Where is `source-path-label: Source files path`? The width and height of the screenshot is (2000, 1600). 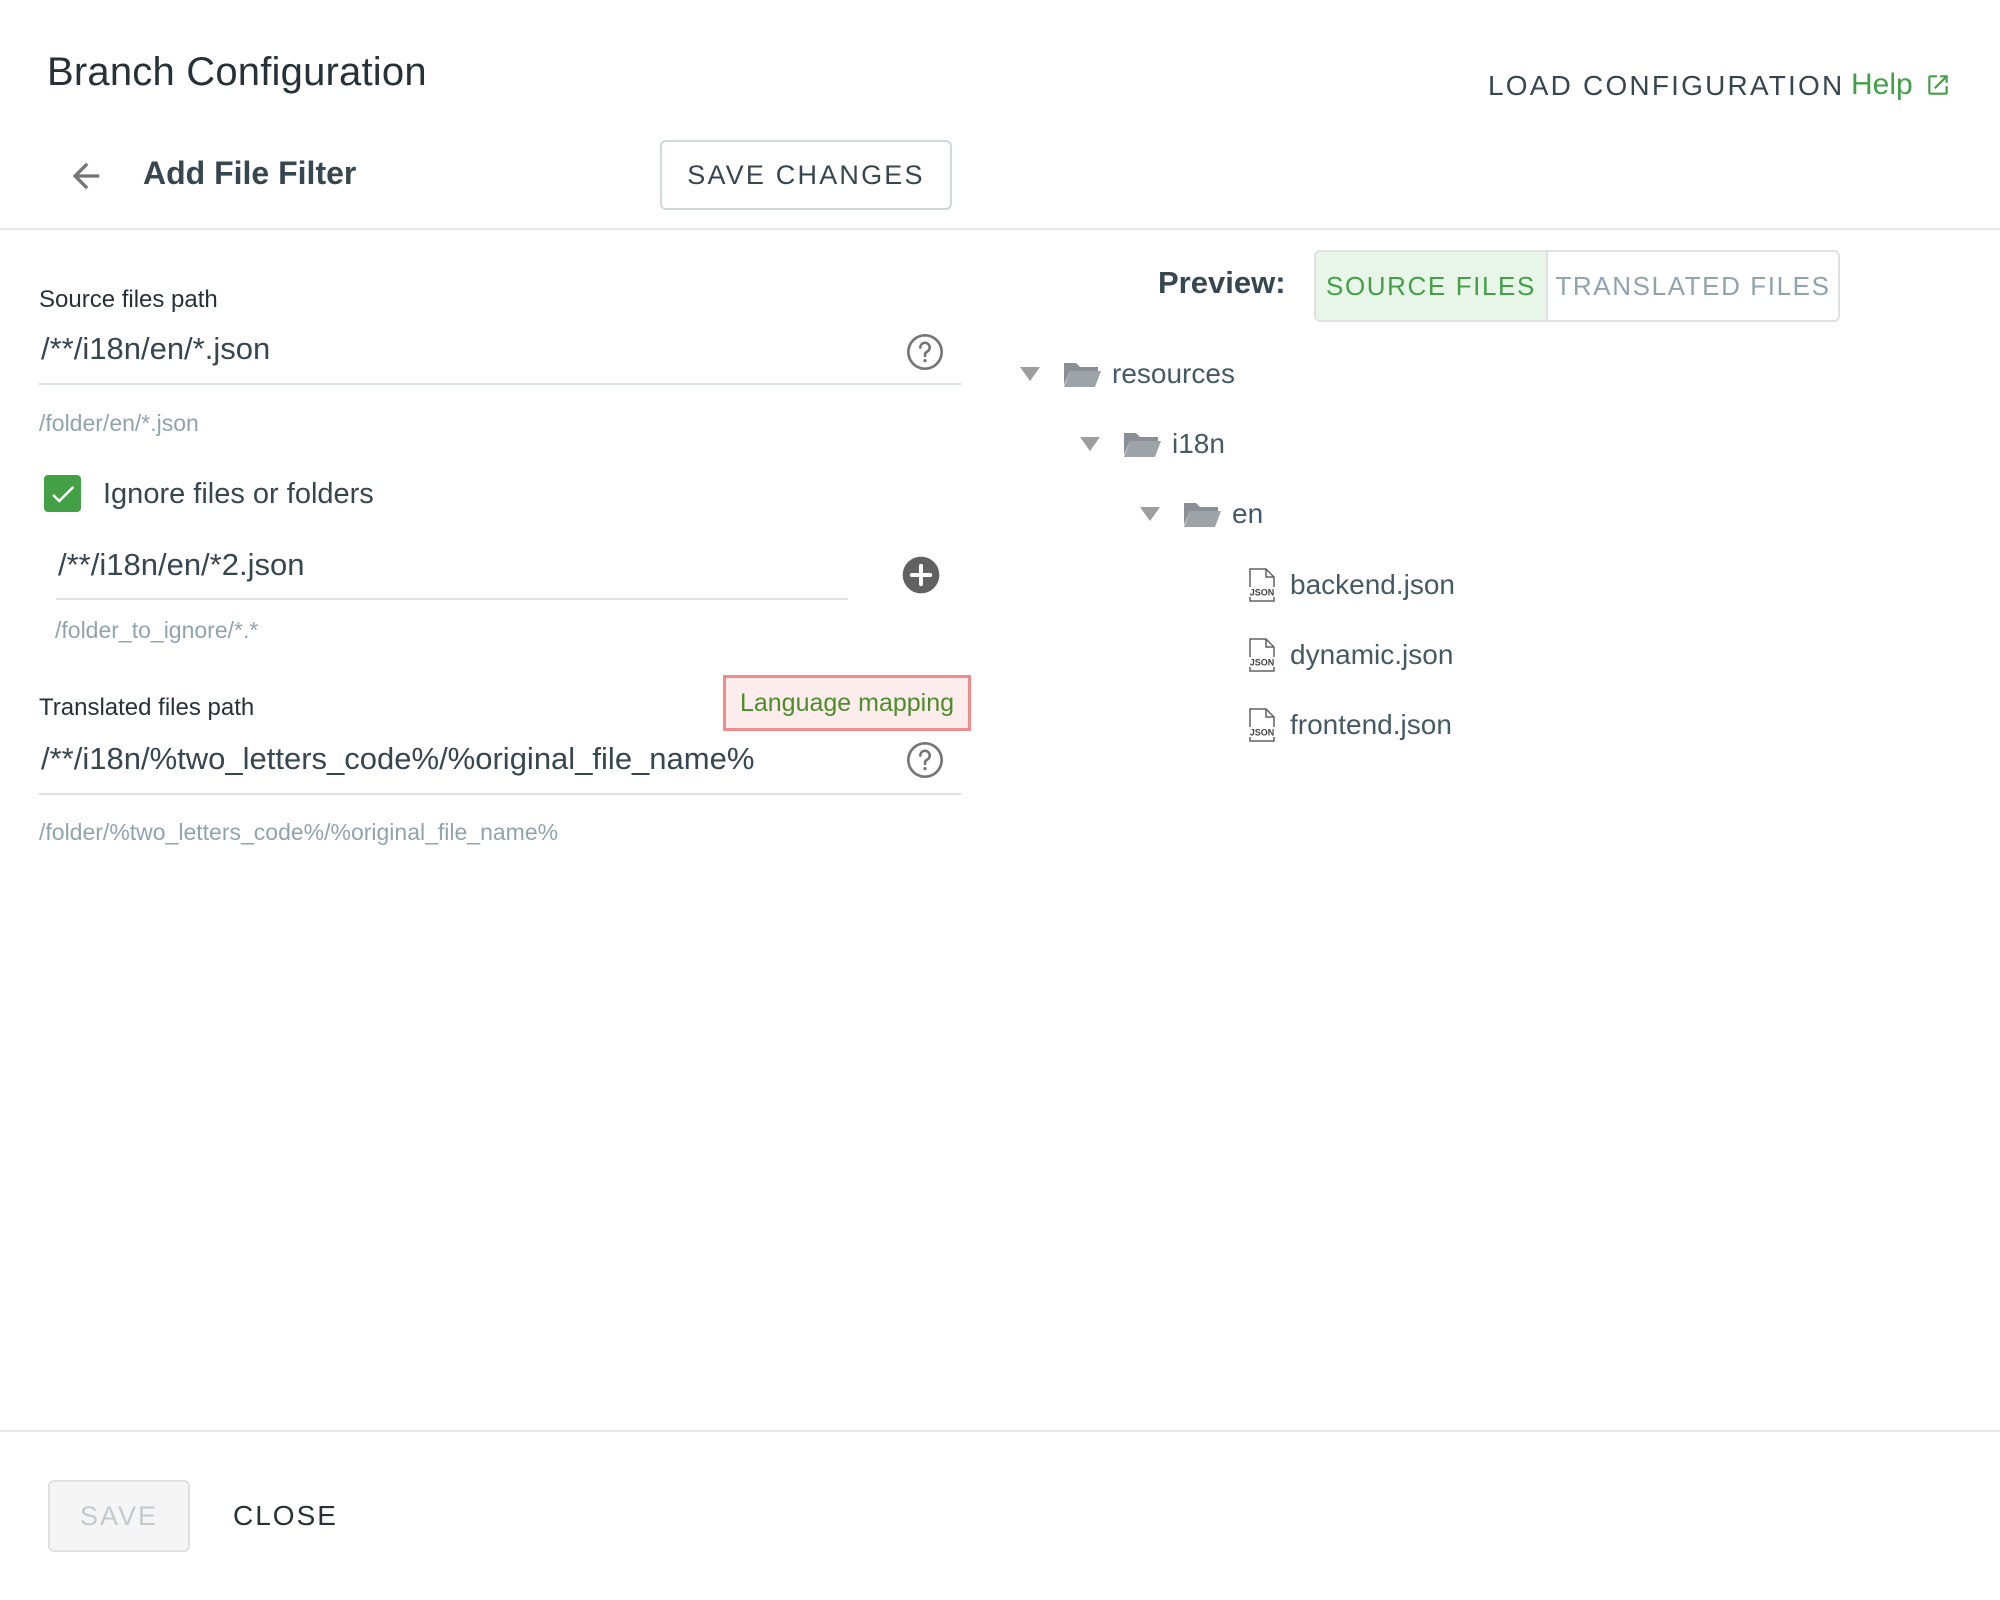 source-path-label: Source files path is located at coordinates (128, 299).